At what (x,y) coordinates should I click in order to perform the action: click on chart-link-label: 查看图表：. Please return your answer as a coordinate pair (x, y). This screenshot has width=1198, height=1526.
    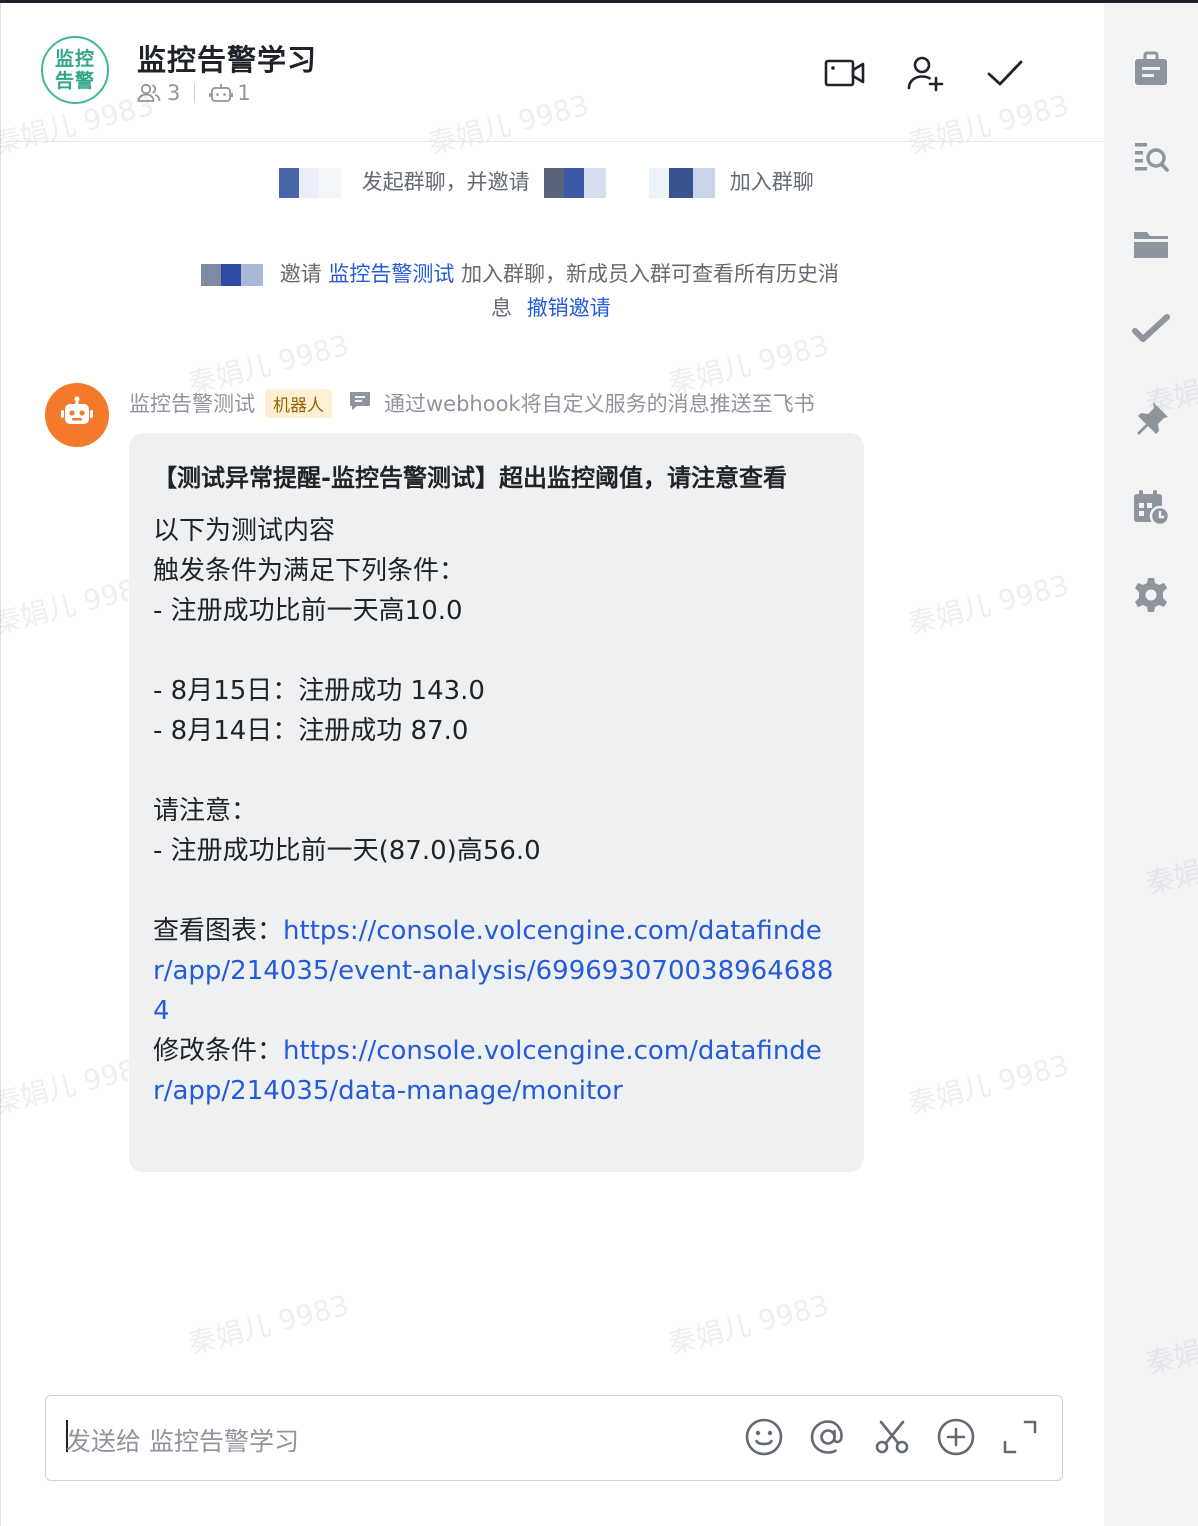
    Looking at the image, I should click on (218, 931).